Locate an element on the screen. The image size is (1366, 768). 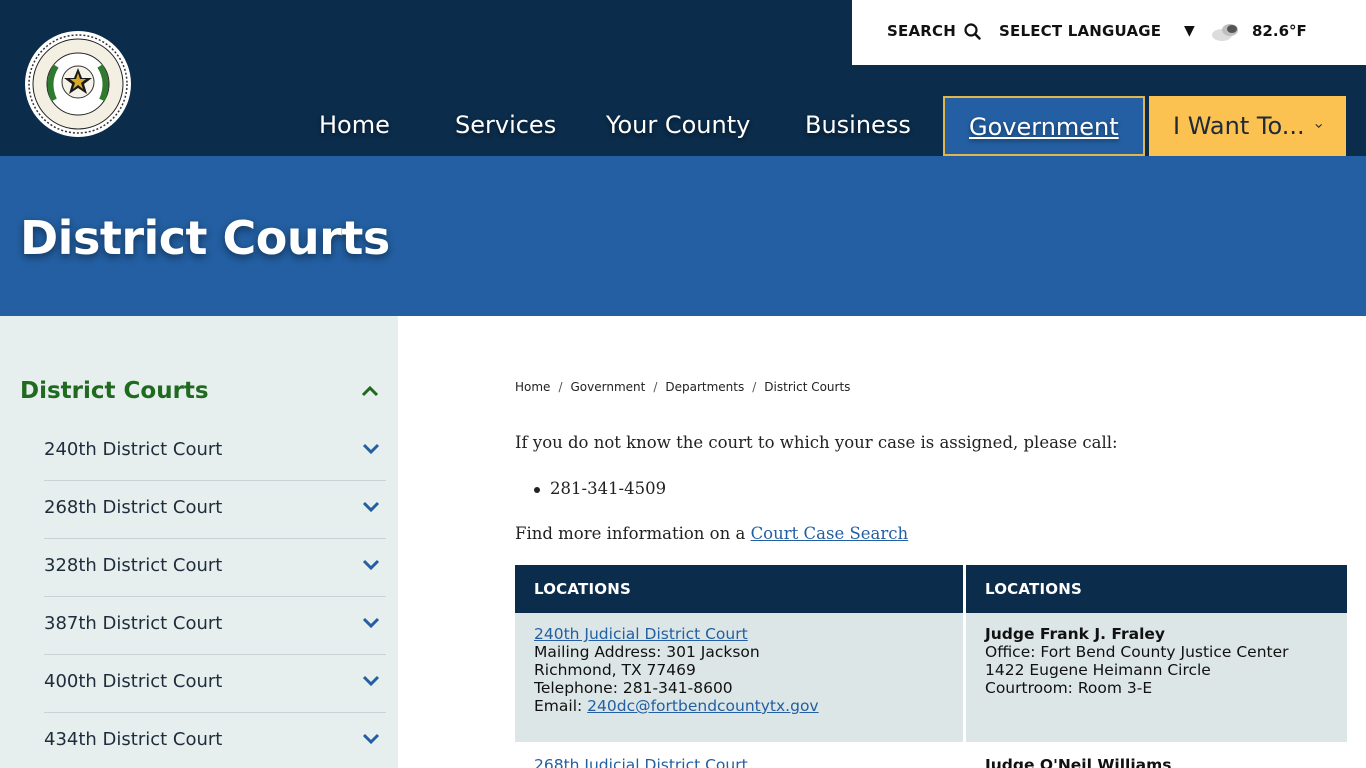
bullet-icon is located at coordinates (537, 490).